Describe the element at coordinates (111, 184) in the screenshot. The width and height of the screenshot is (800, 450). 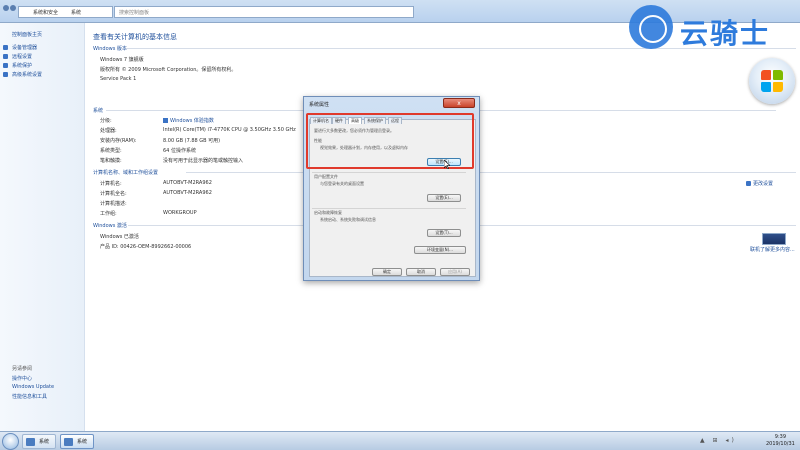
I see `label-computer-name: 计算机名:` at that location.